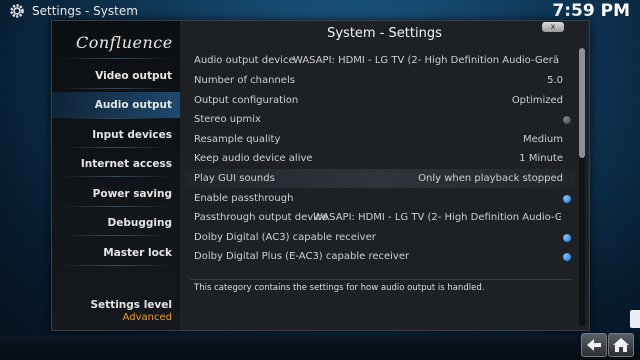  What do you see at coordinates (380, 80) in the screenshot?
I see `setting-number-of-channels: Number of channels 5.0` at bounding box center [380, 80].